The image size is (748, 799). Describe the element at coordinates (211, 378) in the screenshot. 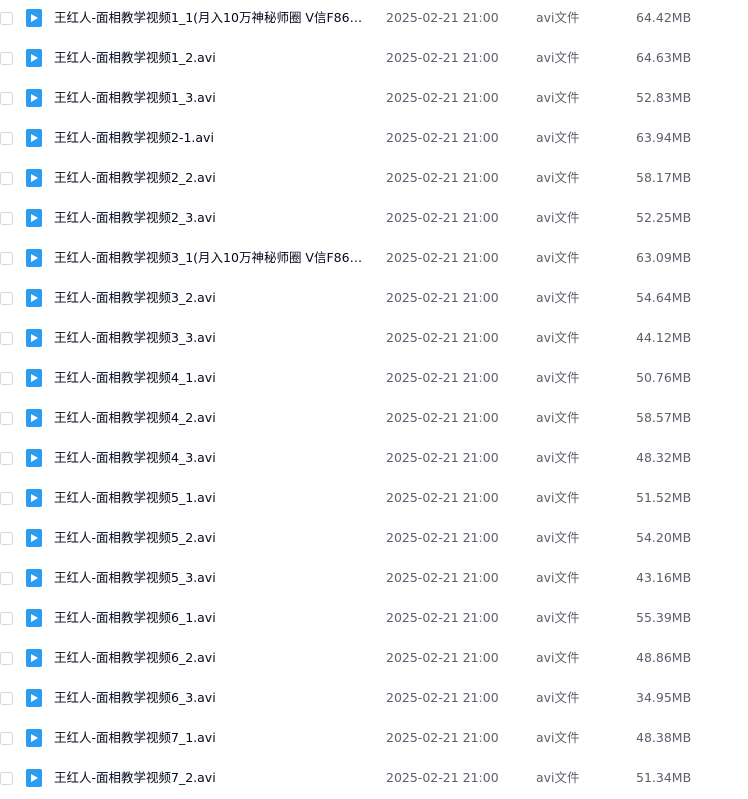

I see `file-name: 王红人-面相教学视频4_1.avi` at that location.